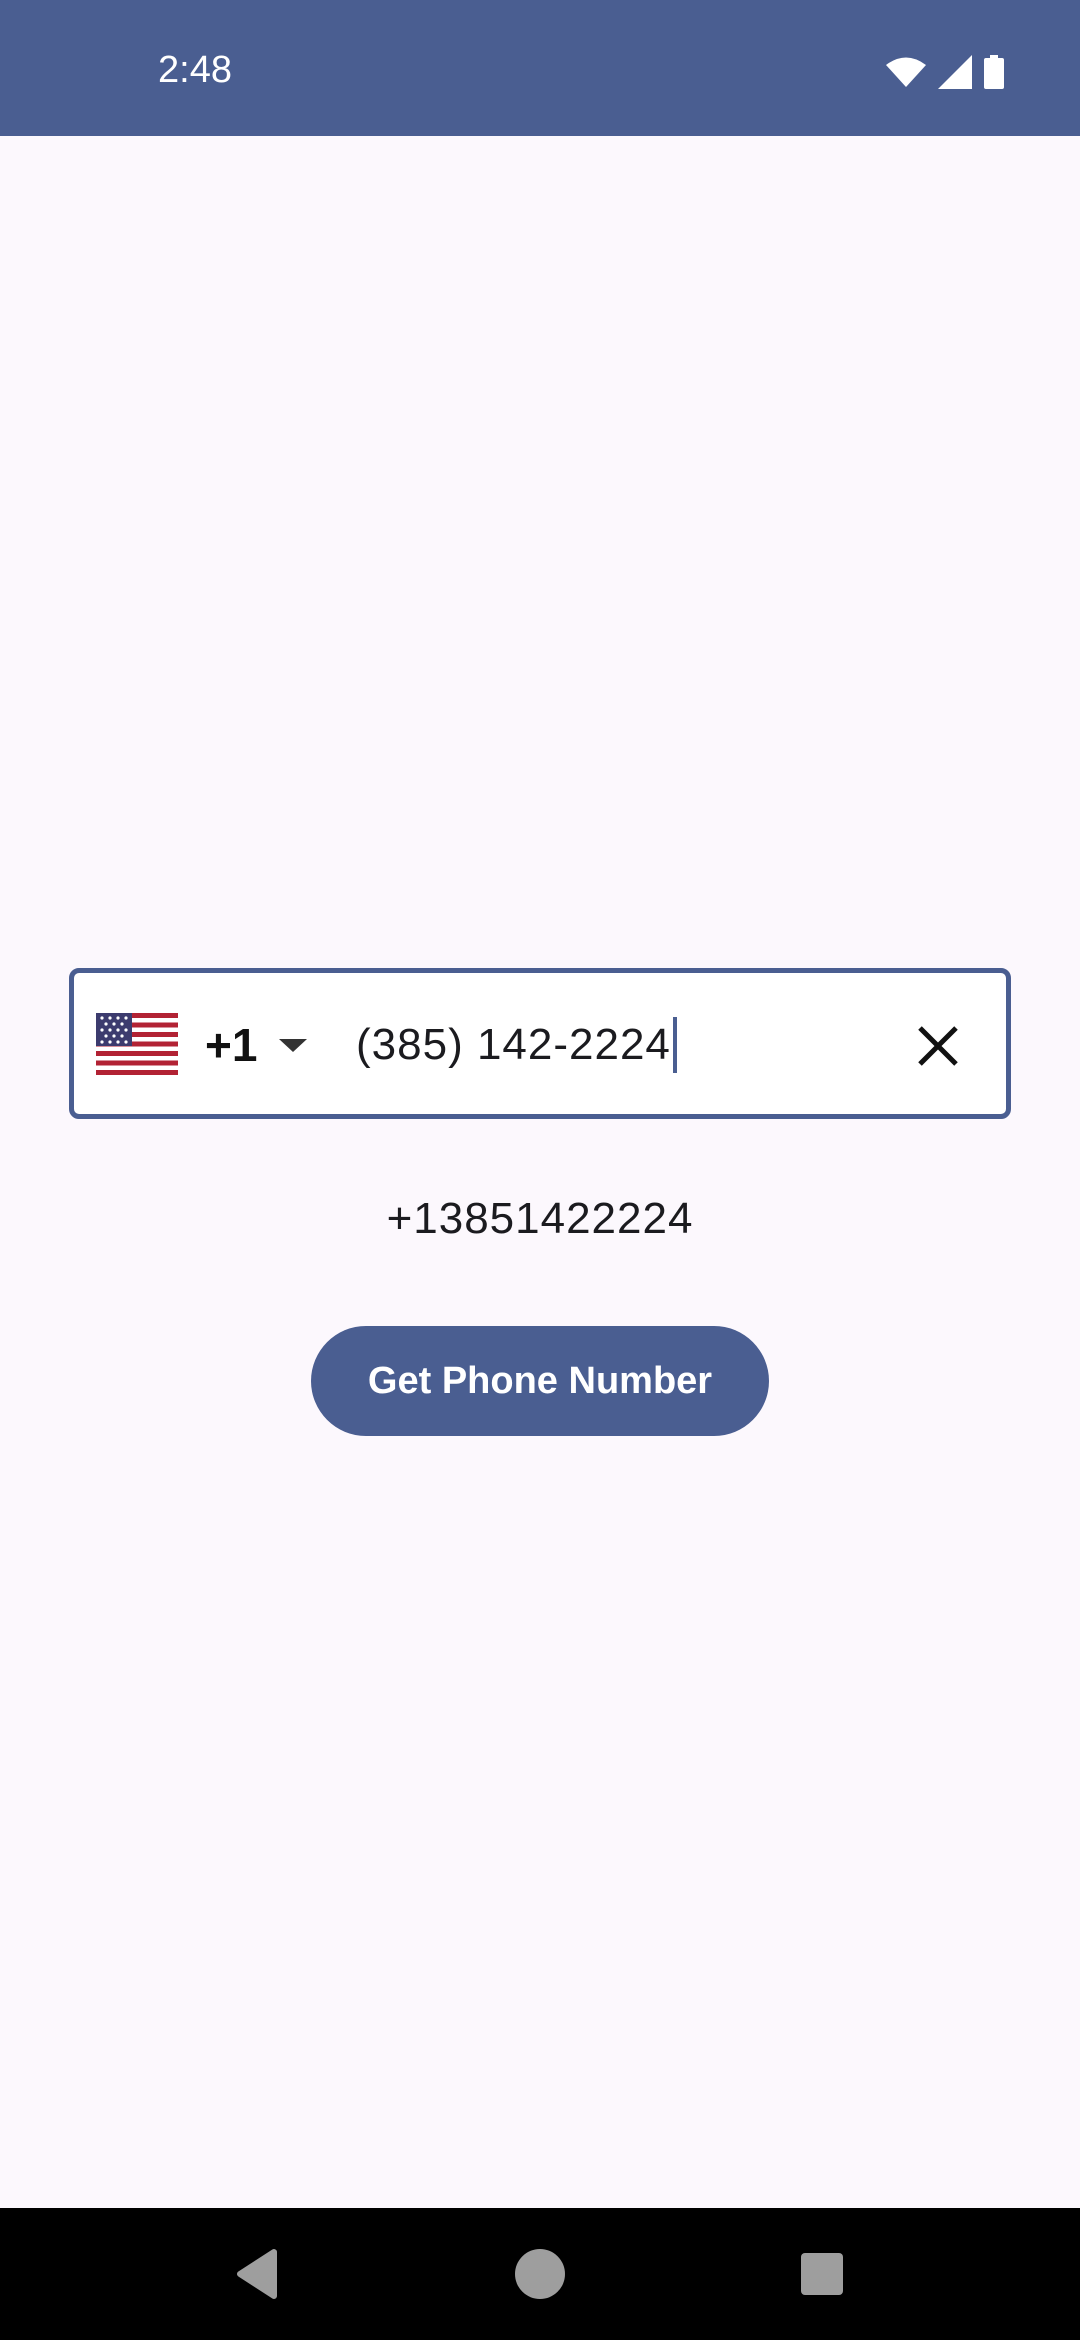 Image resolution: width=1080 pixels, height=2340 pixels. Describe the element at coordinates (955, 72) in the screenshot. I see `cell-signal-icon` at that location.